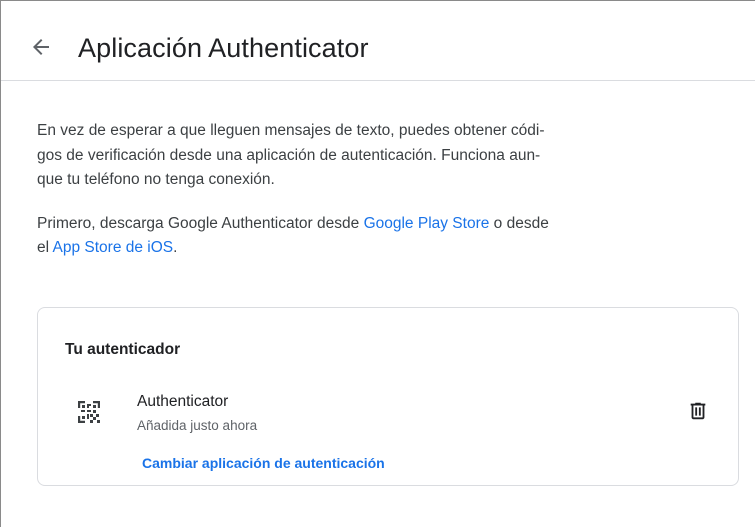 Image resolution: width=755 pixels, height=527 pixels. What do you see at coordinates (223, 48) in the screenshot?
I see `page-title: Aplicación Authenticator` at bounding box center [223, 48].